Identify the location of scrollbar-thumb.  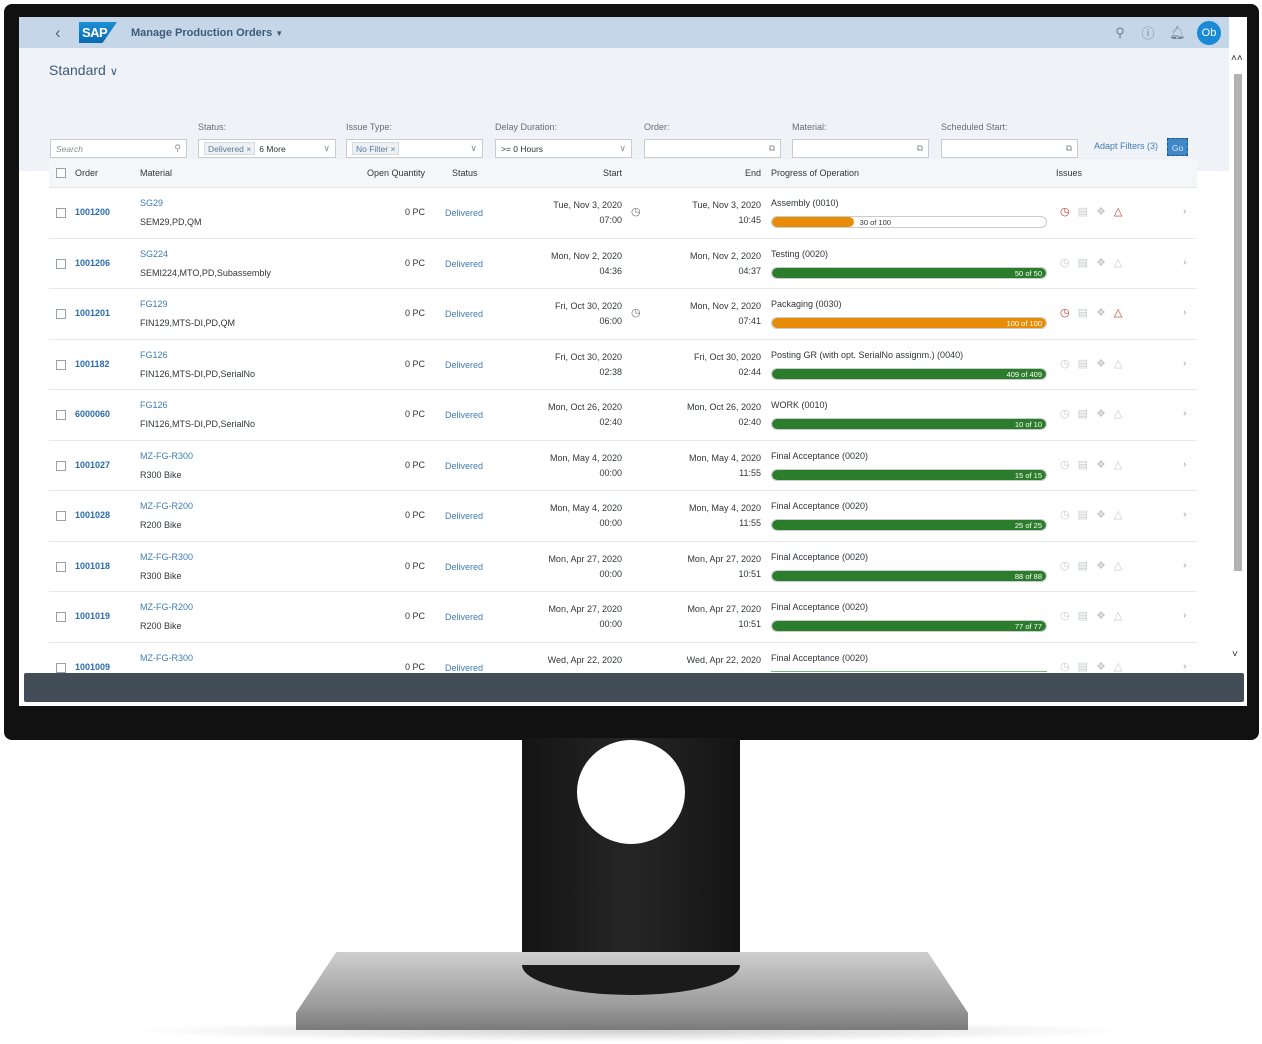
(1238, 322).